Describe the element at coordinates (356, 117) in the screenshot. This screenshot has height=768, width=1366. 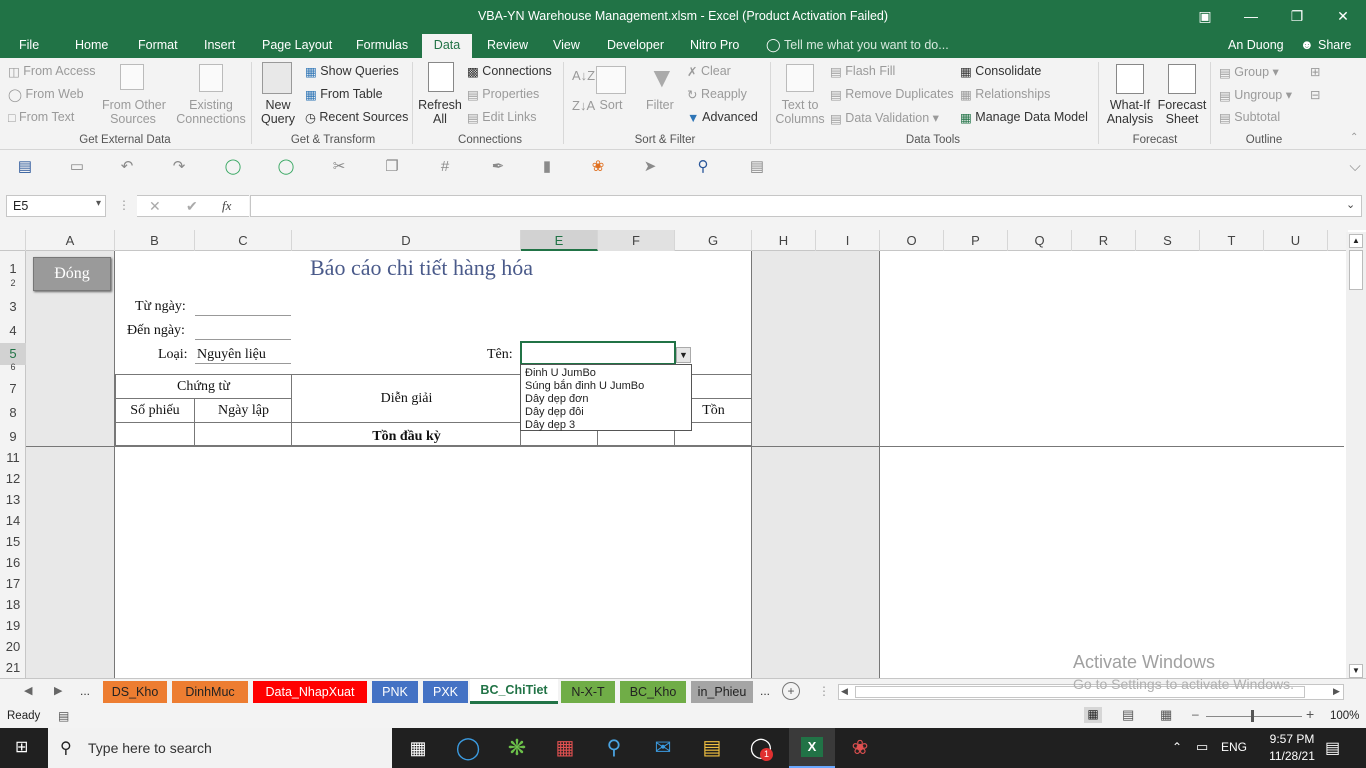
I see `recent-sources-button: ◷ Recent Sources` at that location.